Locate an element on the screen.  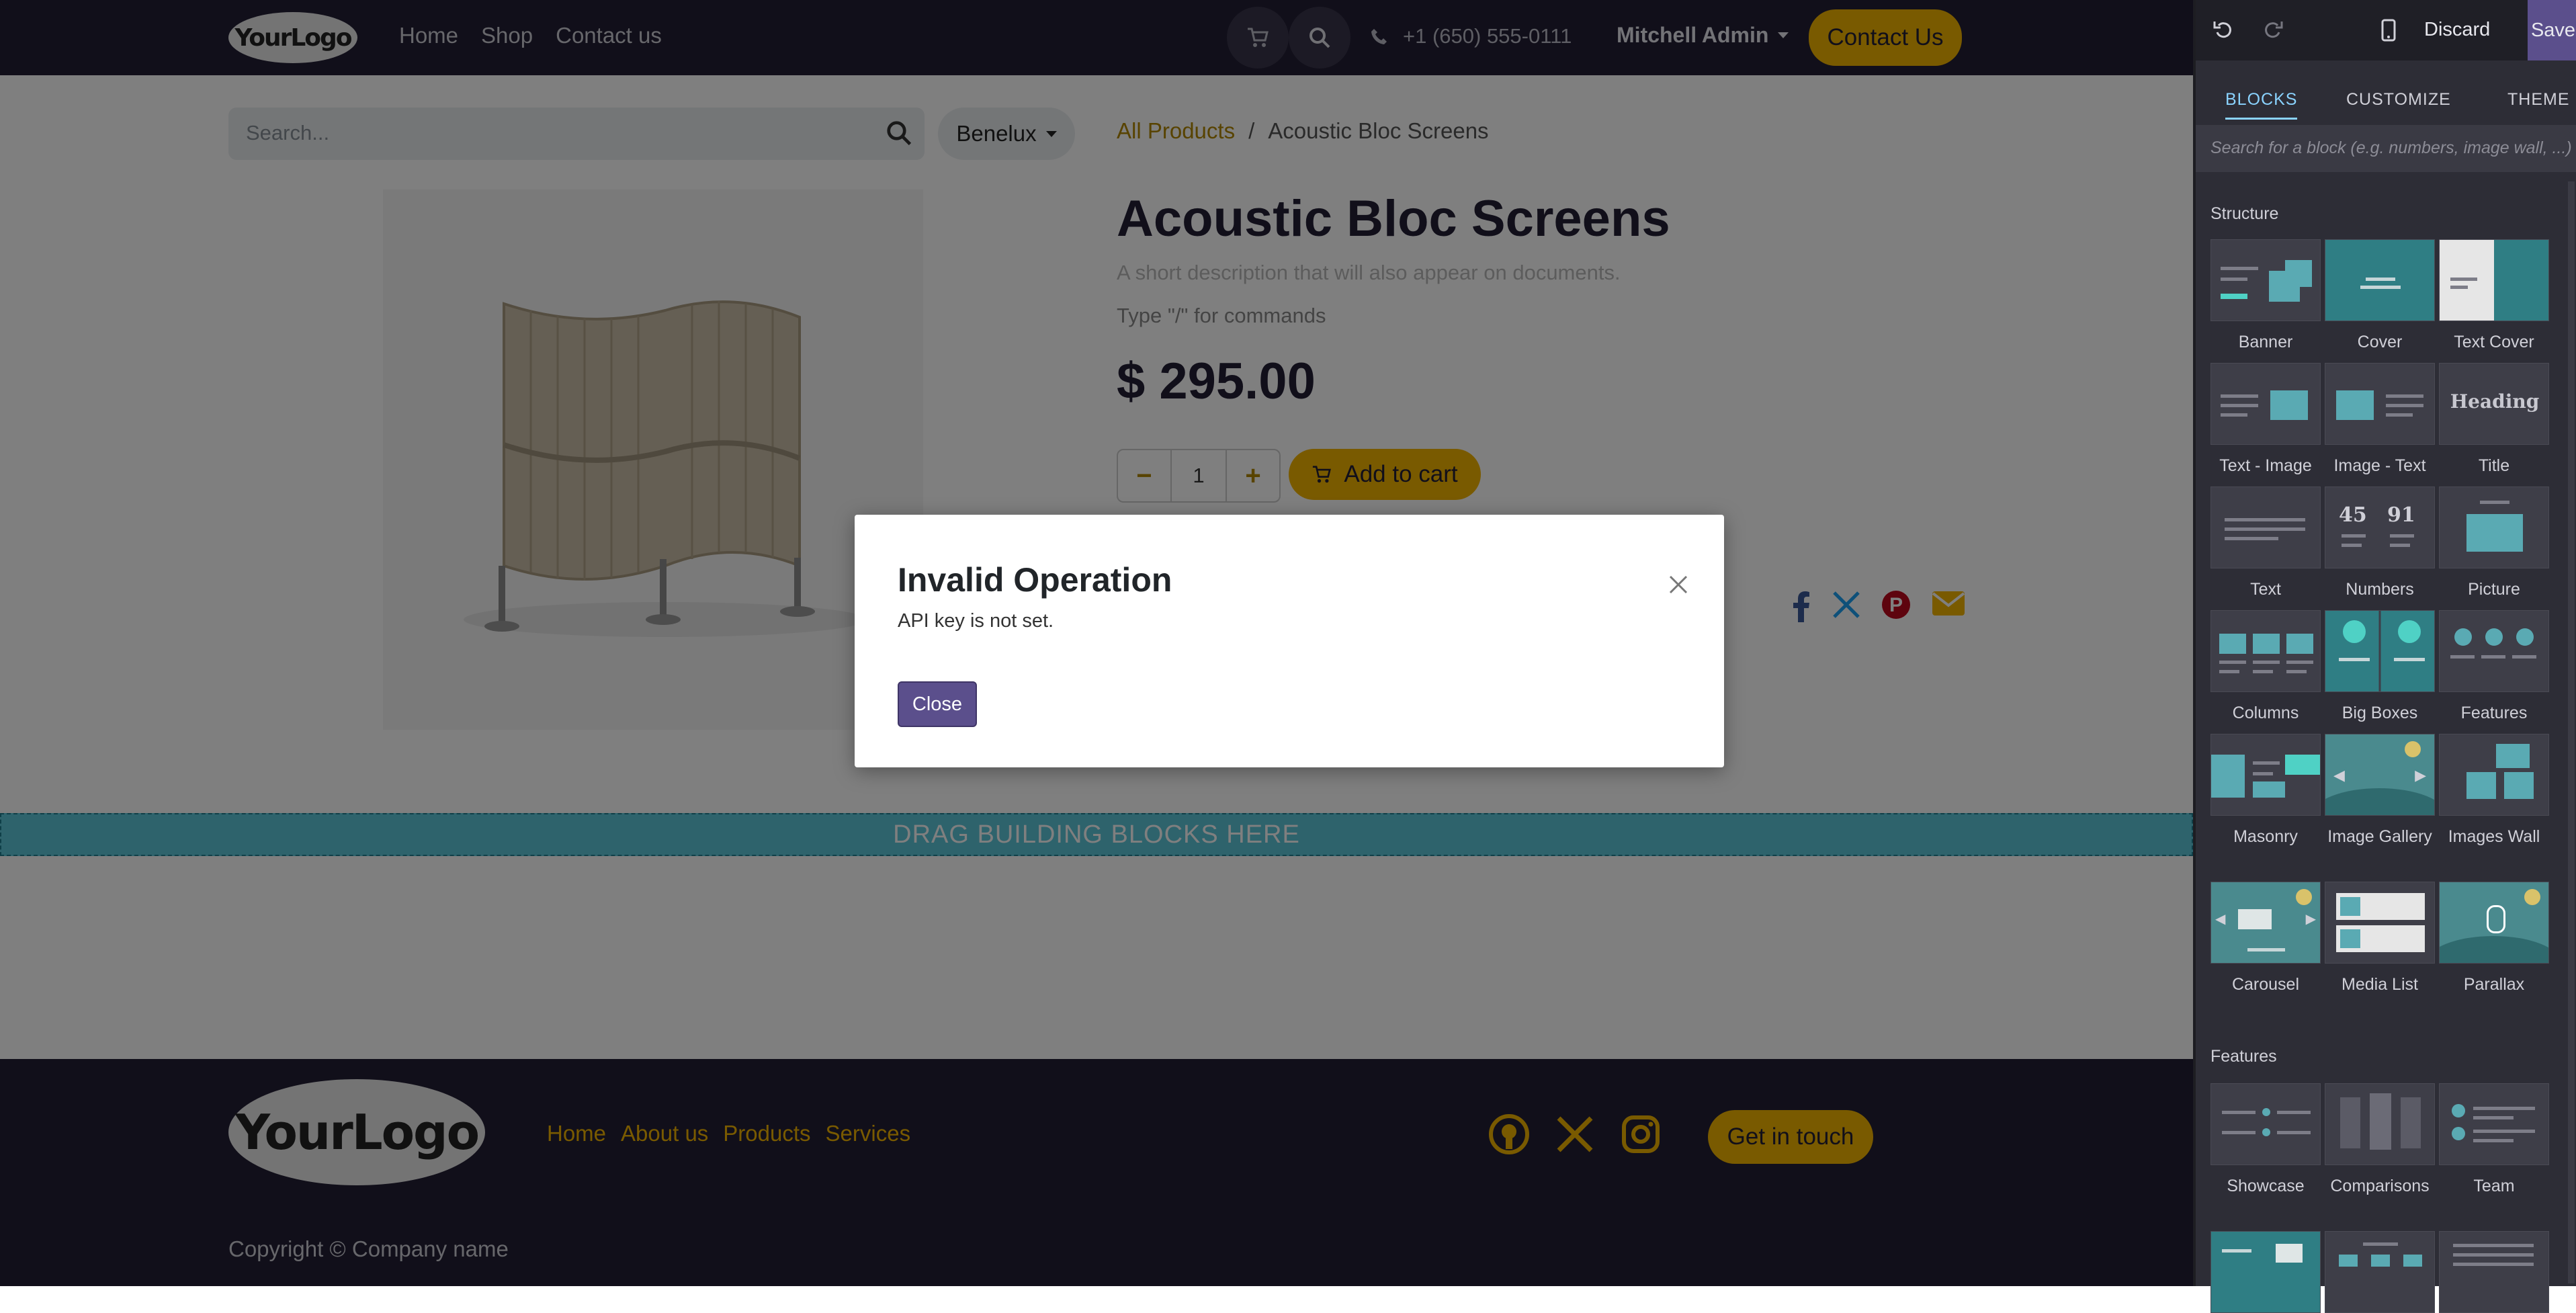
editor-toolbar: Discard Save is located at coordinates (2386, 30).